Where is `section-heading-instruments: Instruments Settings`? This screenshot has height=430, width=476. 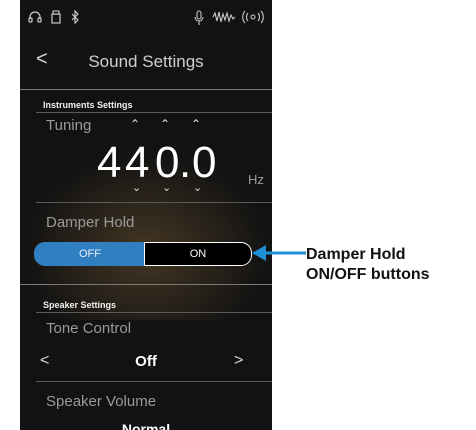 section-heading-instruments: Instruments Settings is located at coordinates (88, 105).